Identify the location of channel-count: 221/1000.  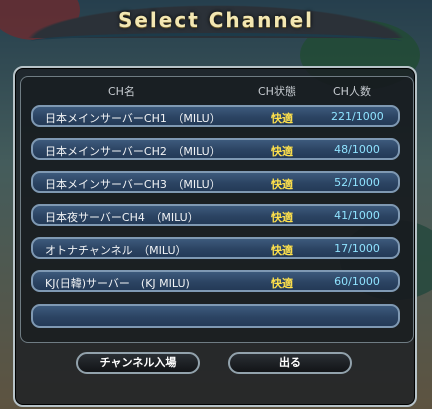
(357, 116).